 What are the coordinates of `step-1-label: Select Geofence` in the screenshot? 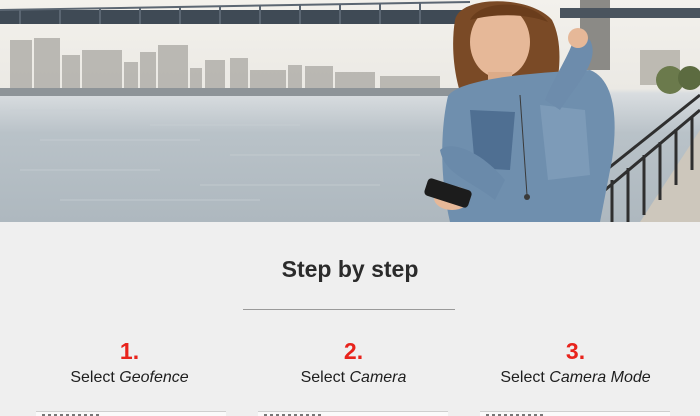 It's located at (129, 378).